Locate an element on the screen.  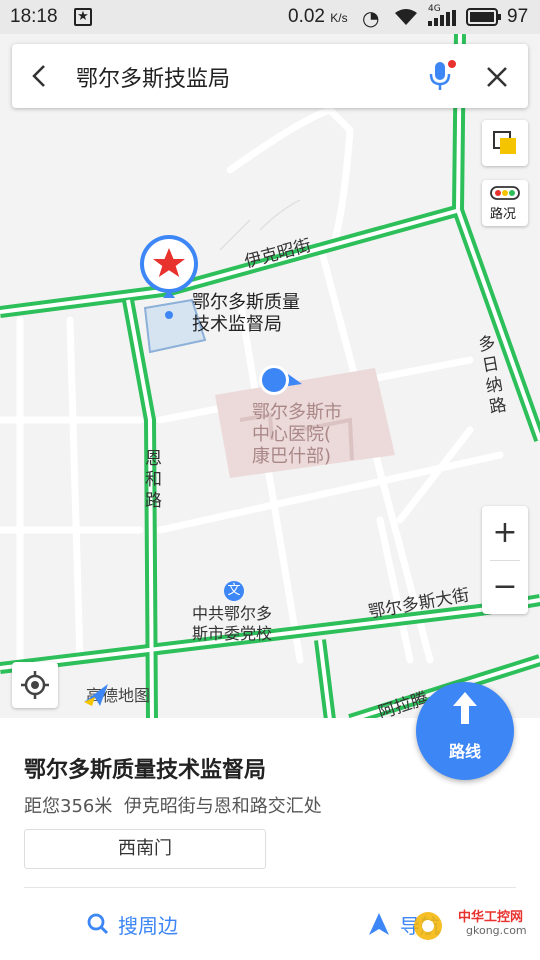
route-button: 路线 is located at coordinates (465, 731).